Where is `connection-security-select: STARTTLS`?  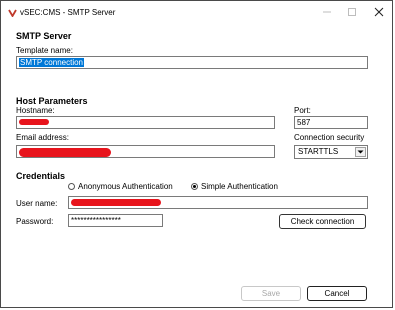
connection-security-select: STARTTLS is located at coordinates (331, 152).